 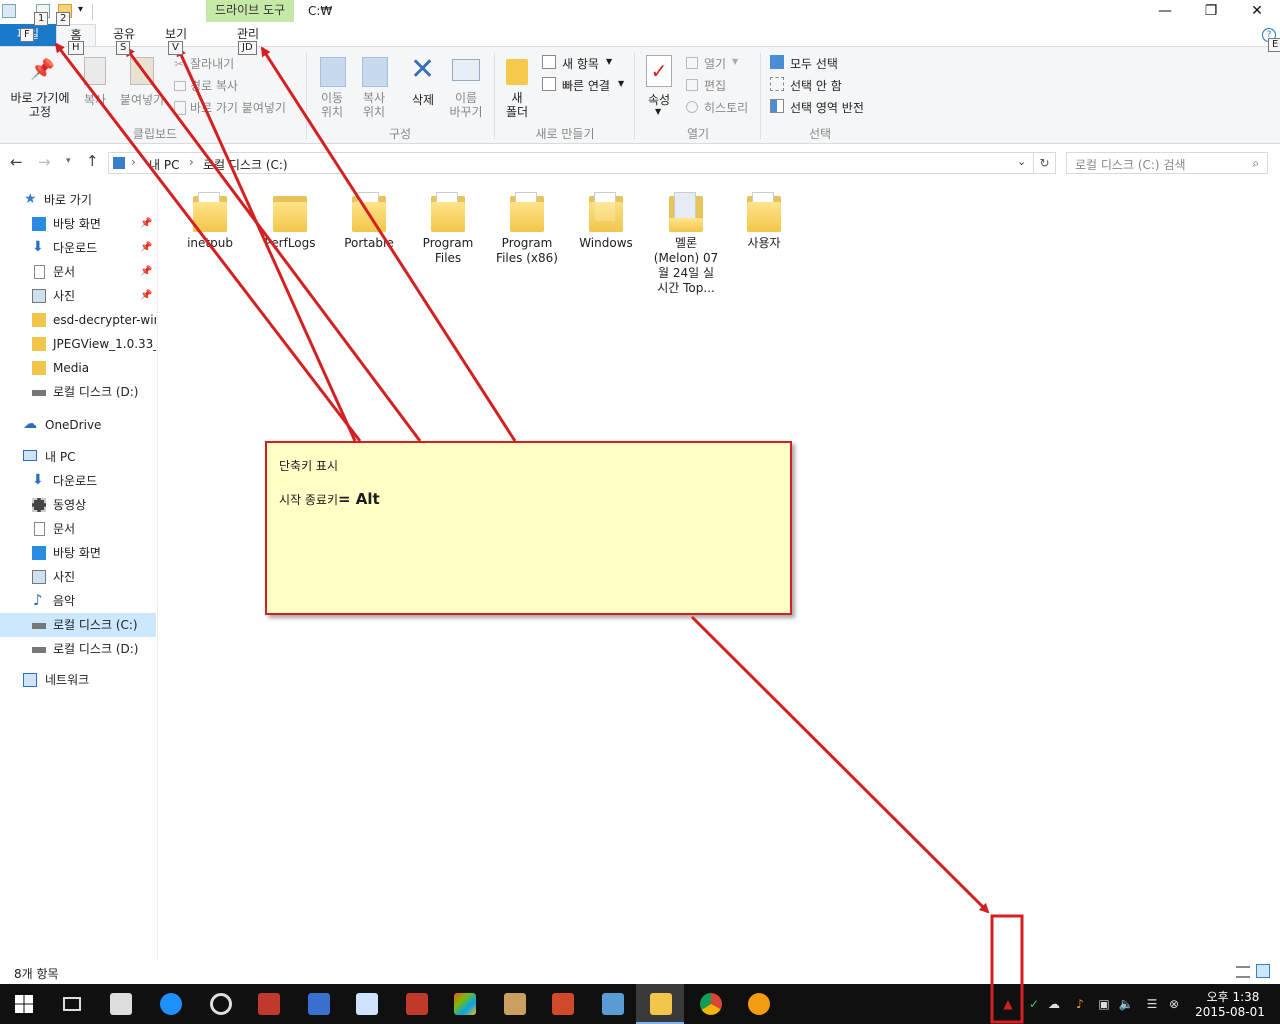 I want to click on search-input: 로컬 디스크 (C:) 검색 ⌕, so click(x=1167, y=163).